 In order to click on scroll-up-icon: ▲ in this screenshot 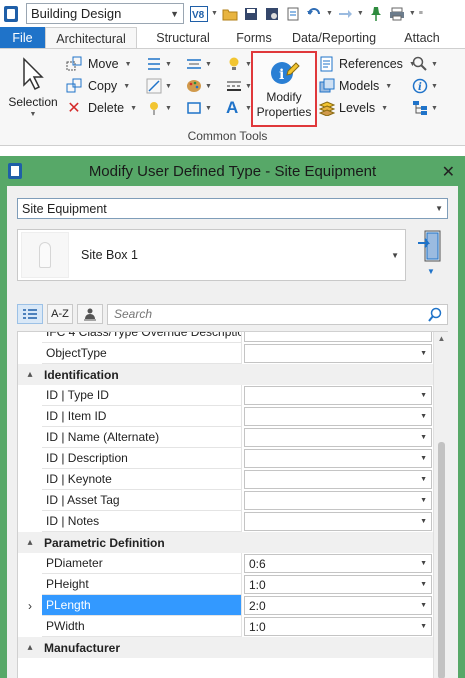, I will do `click(441, 338)`.